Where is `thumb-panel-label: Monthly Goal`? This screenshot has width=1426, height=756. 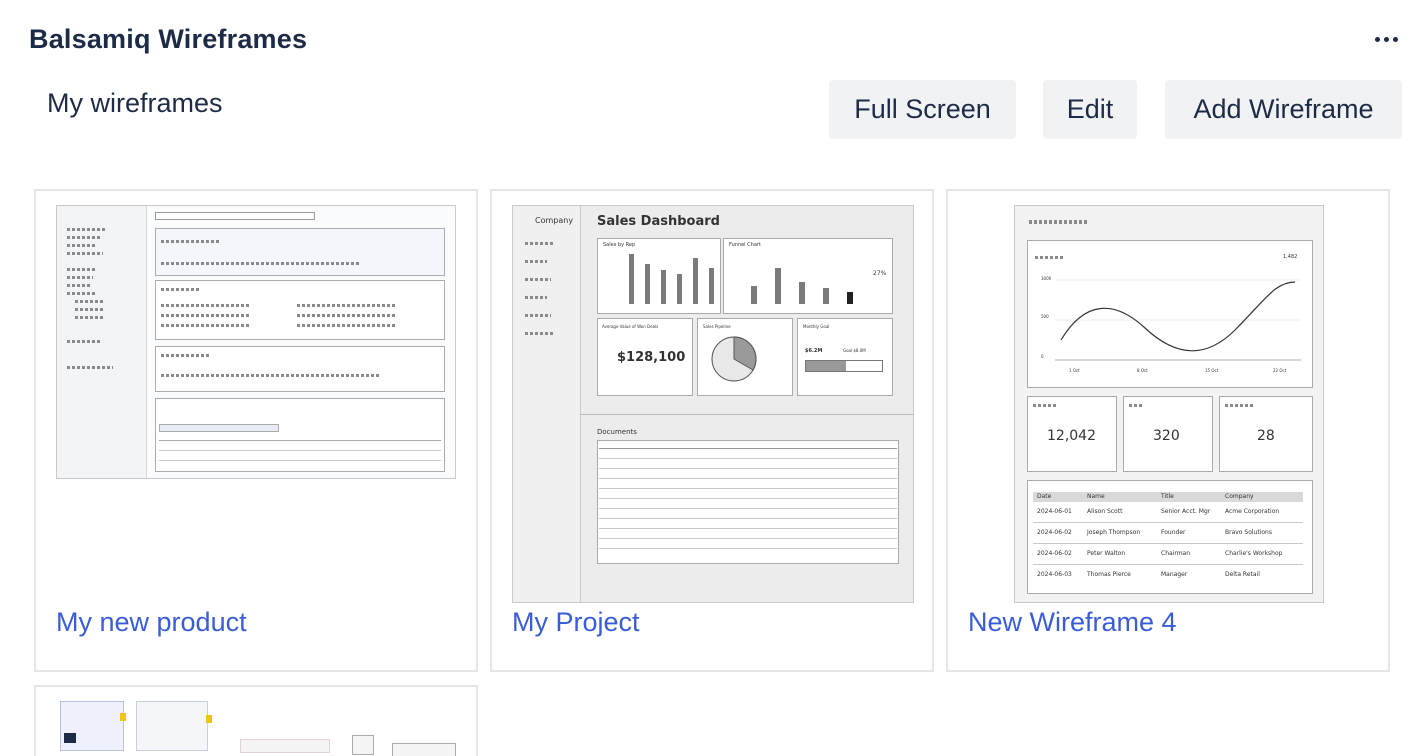
thumb-panel-label: Monthly Goal is located at coordinates (816, 326).